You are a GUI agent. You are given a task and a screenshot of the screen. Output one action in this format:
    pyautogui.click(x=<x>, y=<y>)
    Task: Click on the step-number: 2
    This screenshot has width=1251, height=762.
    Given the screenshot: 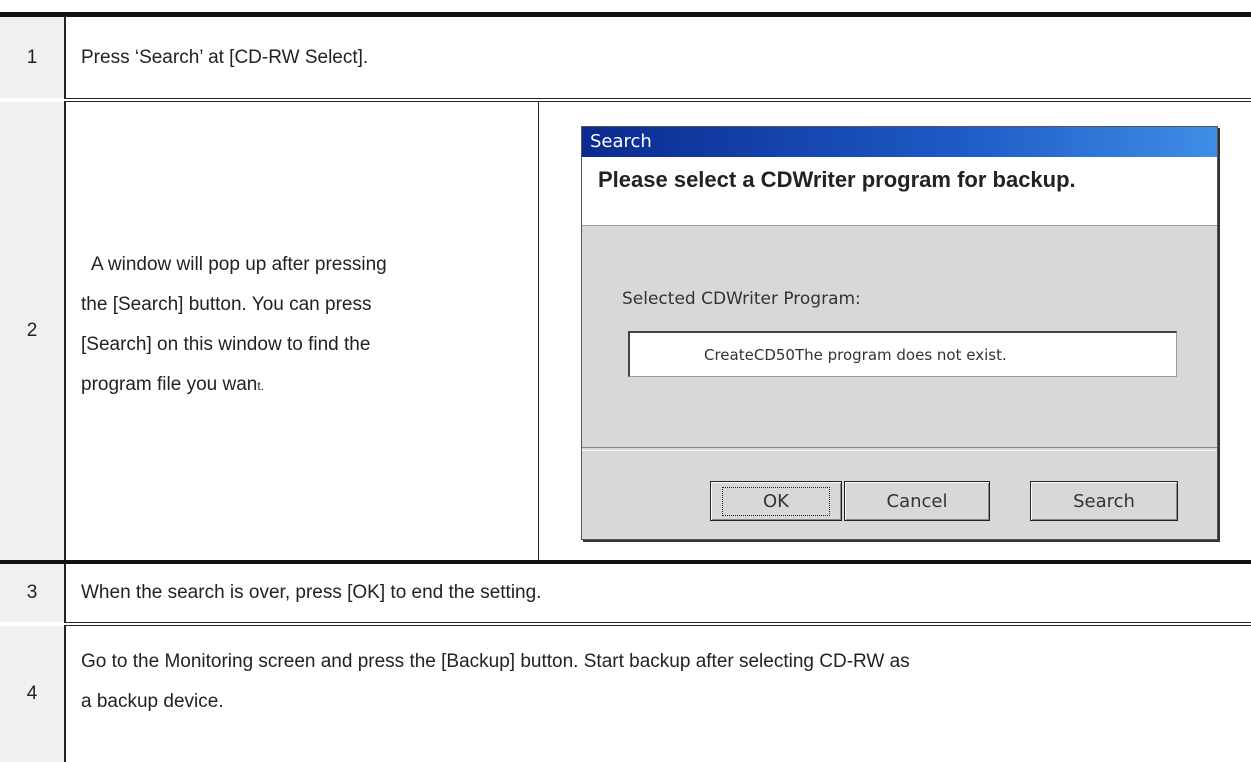 What is the action you would take?
    pyautogui.click(x=33, y=331)
    